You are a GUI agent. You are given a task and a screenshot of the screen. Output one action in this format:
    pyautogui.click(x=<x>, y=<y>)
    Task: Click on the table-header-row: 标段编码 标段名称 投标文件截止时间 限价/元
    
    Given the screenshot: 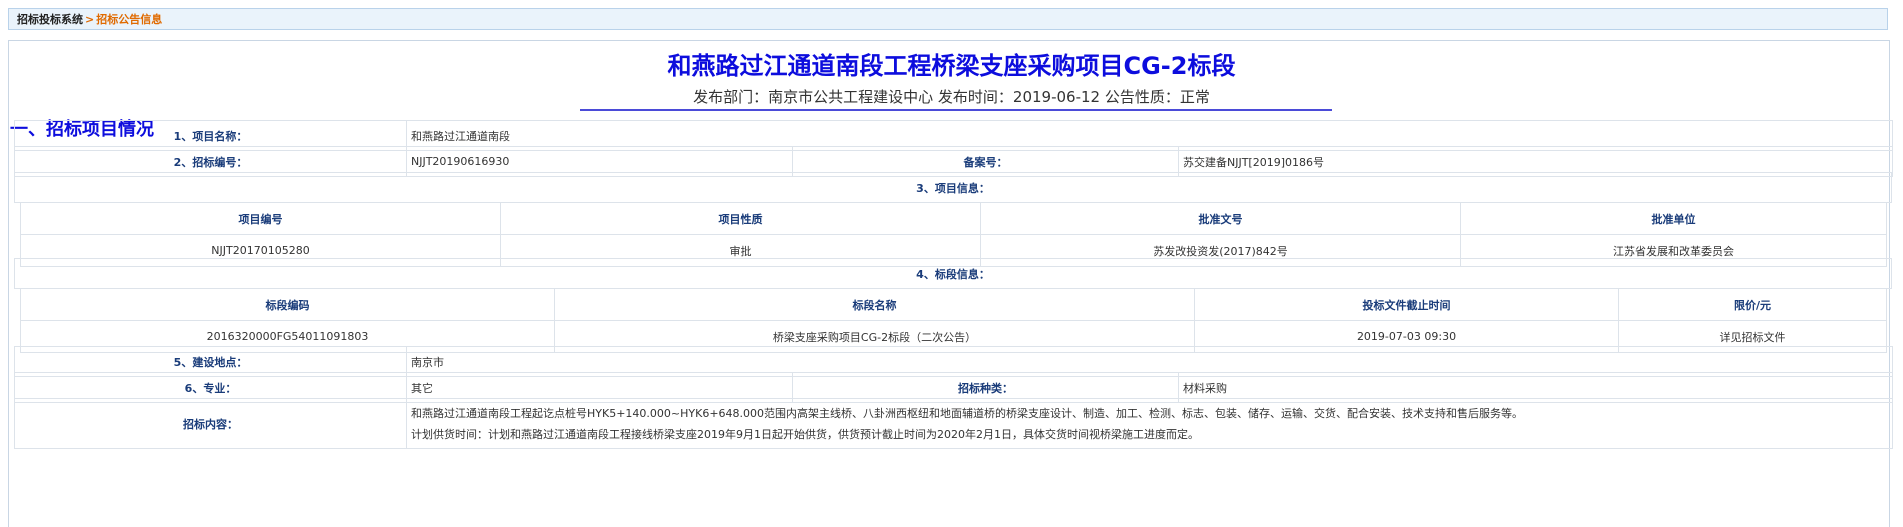 What is the action you would take?
    pyautogui.click(x=953, y=304)
    